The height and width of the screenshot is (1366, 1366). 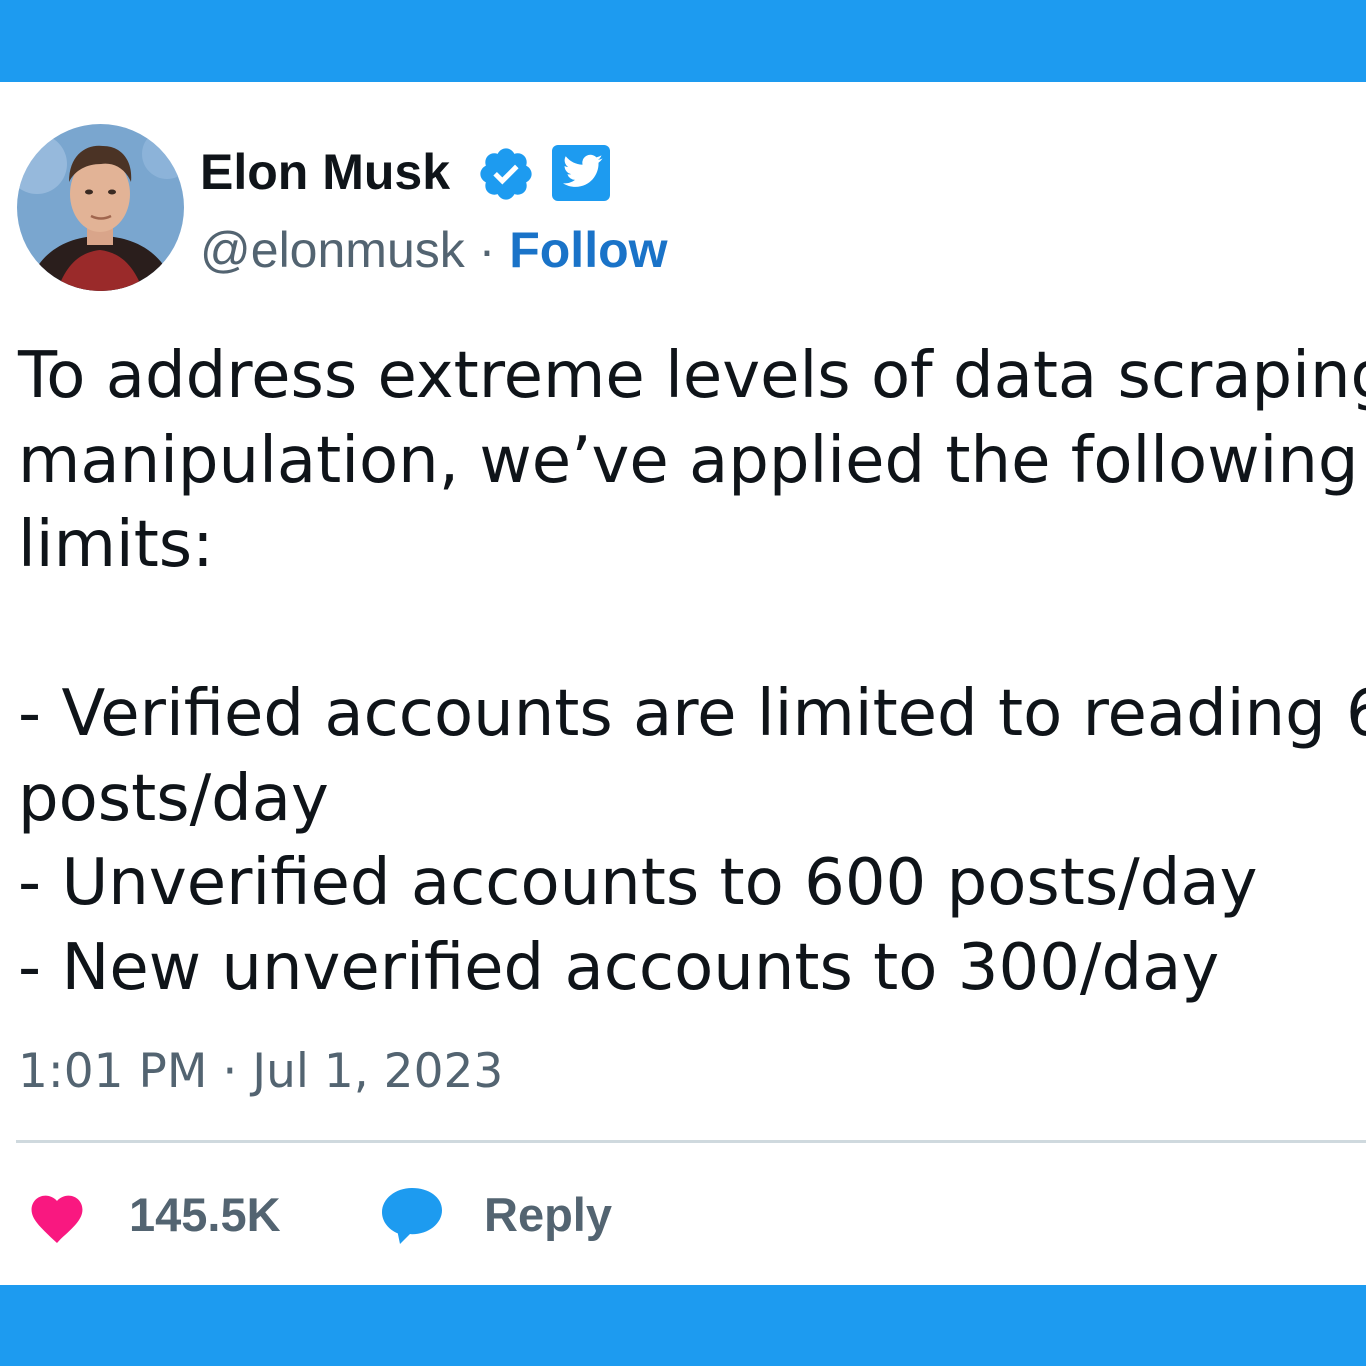 I want to click on timestamp: 1:01 PM · Jul 1, 2023, so click(x=260, y=1072).